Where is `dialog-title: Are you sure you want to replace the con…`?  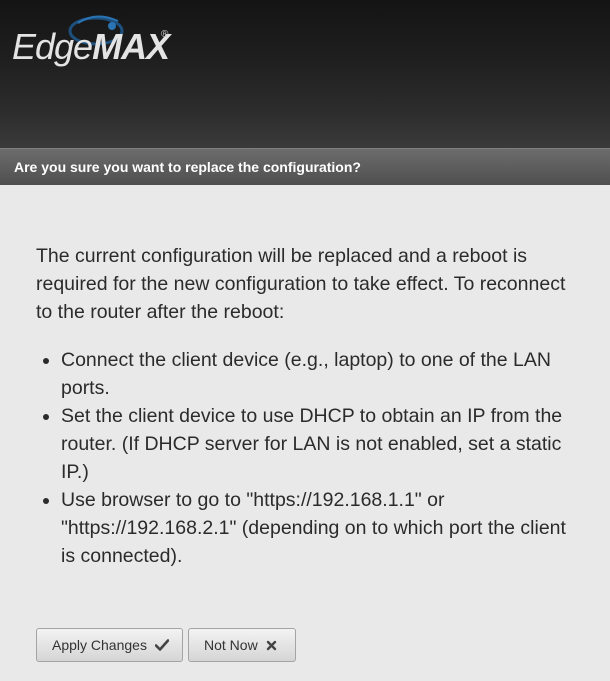
dialog-title: Are you sure you want to replace the con… is located at coordinates (187, 167).